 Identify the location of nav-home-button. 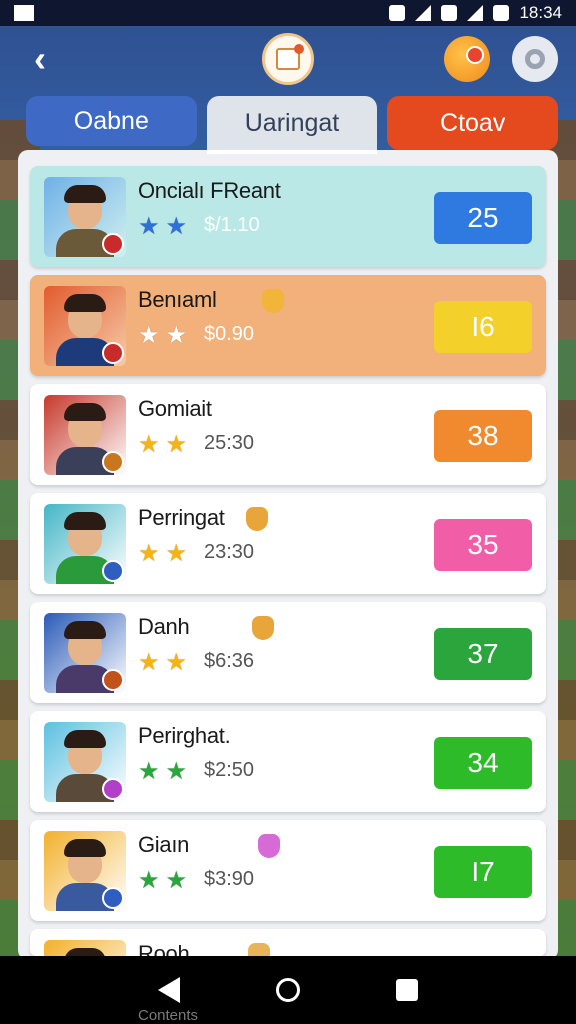
(288, 990).